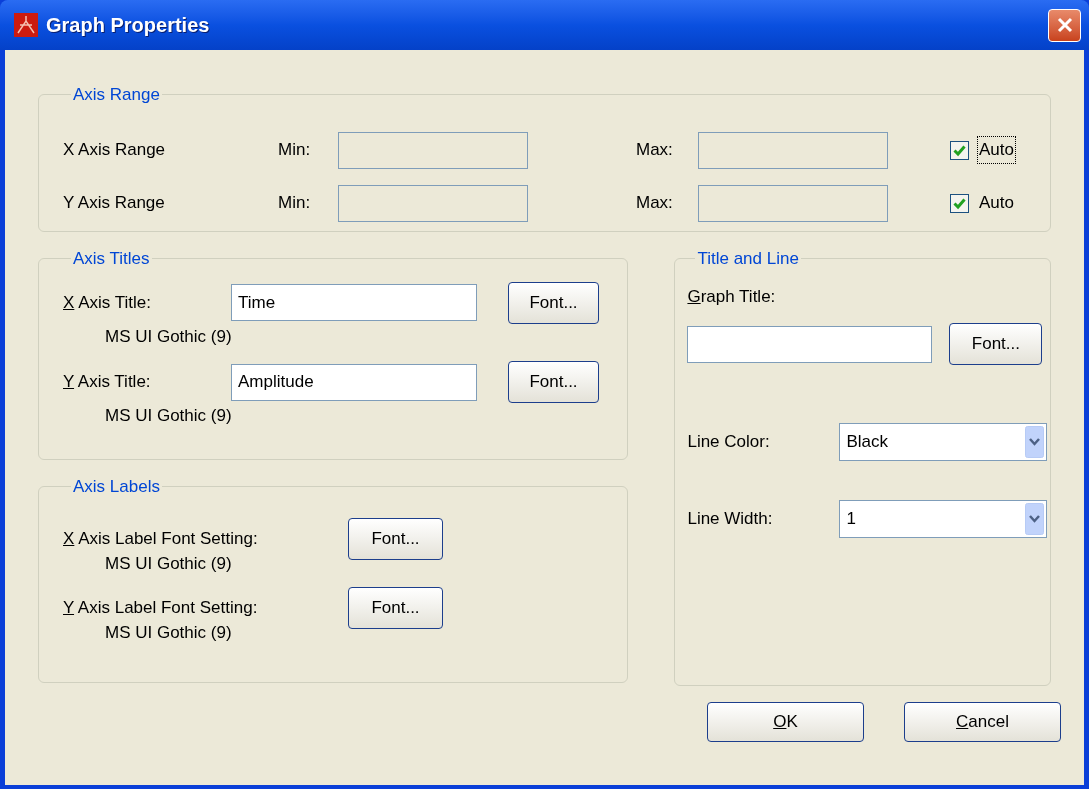  I want to click on close-button, so click(1064, 25).